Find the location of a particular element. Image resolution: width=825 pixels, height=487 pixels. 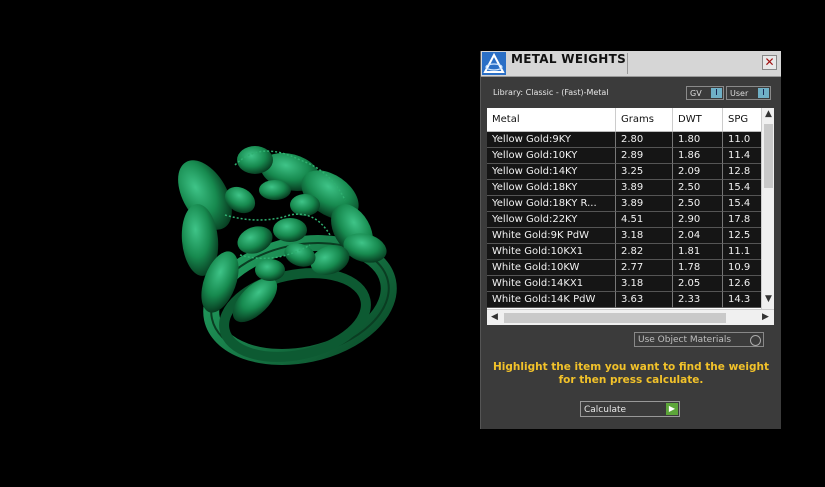

cell-dwt: 1.86 is located at coordinates (698, 156).